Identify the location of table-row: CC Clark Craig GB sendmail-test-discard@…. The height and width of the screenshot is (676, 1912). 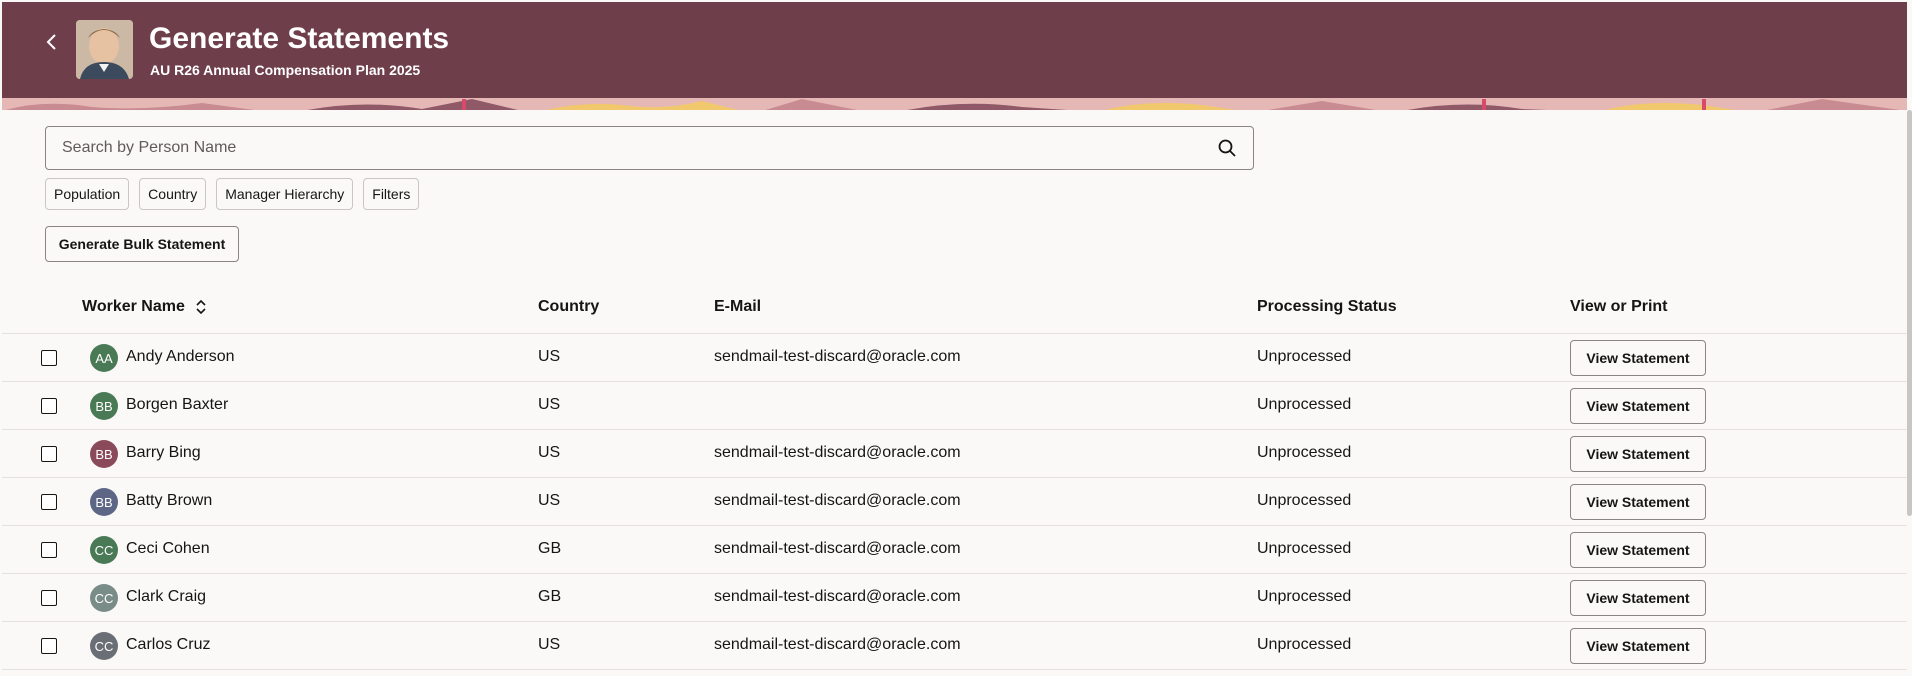
(954, 598).